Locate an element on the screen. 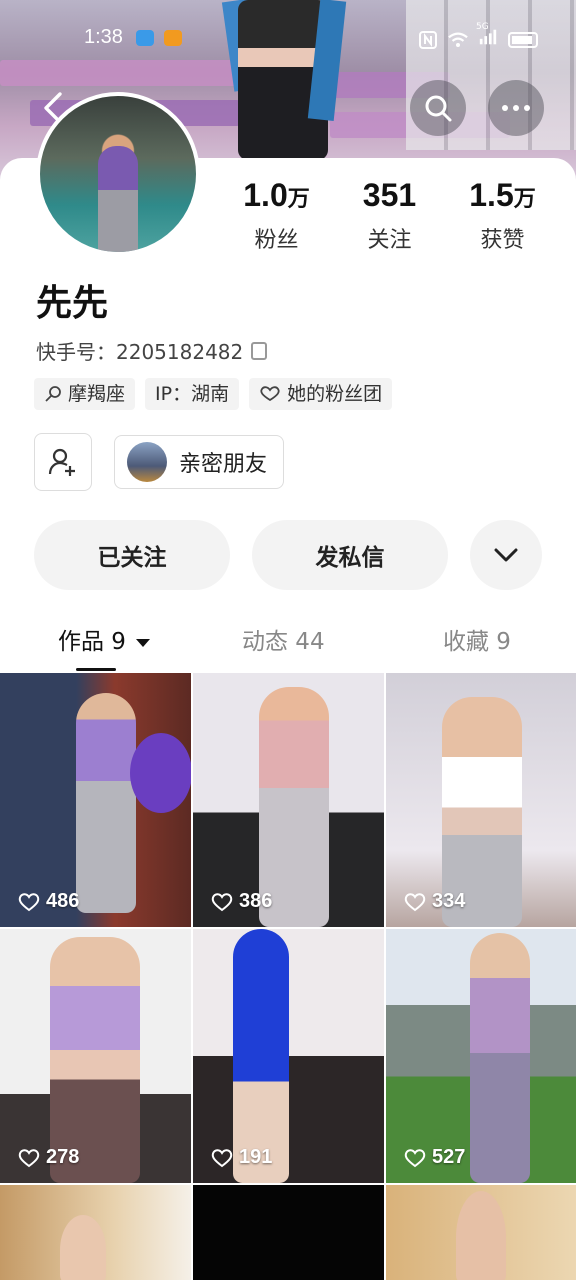 This screenshot has height=1280, width=576. stat-likes-label: 获赞 is located at coordinates (502, 240).